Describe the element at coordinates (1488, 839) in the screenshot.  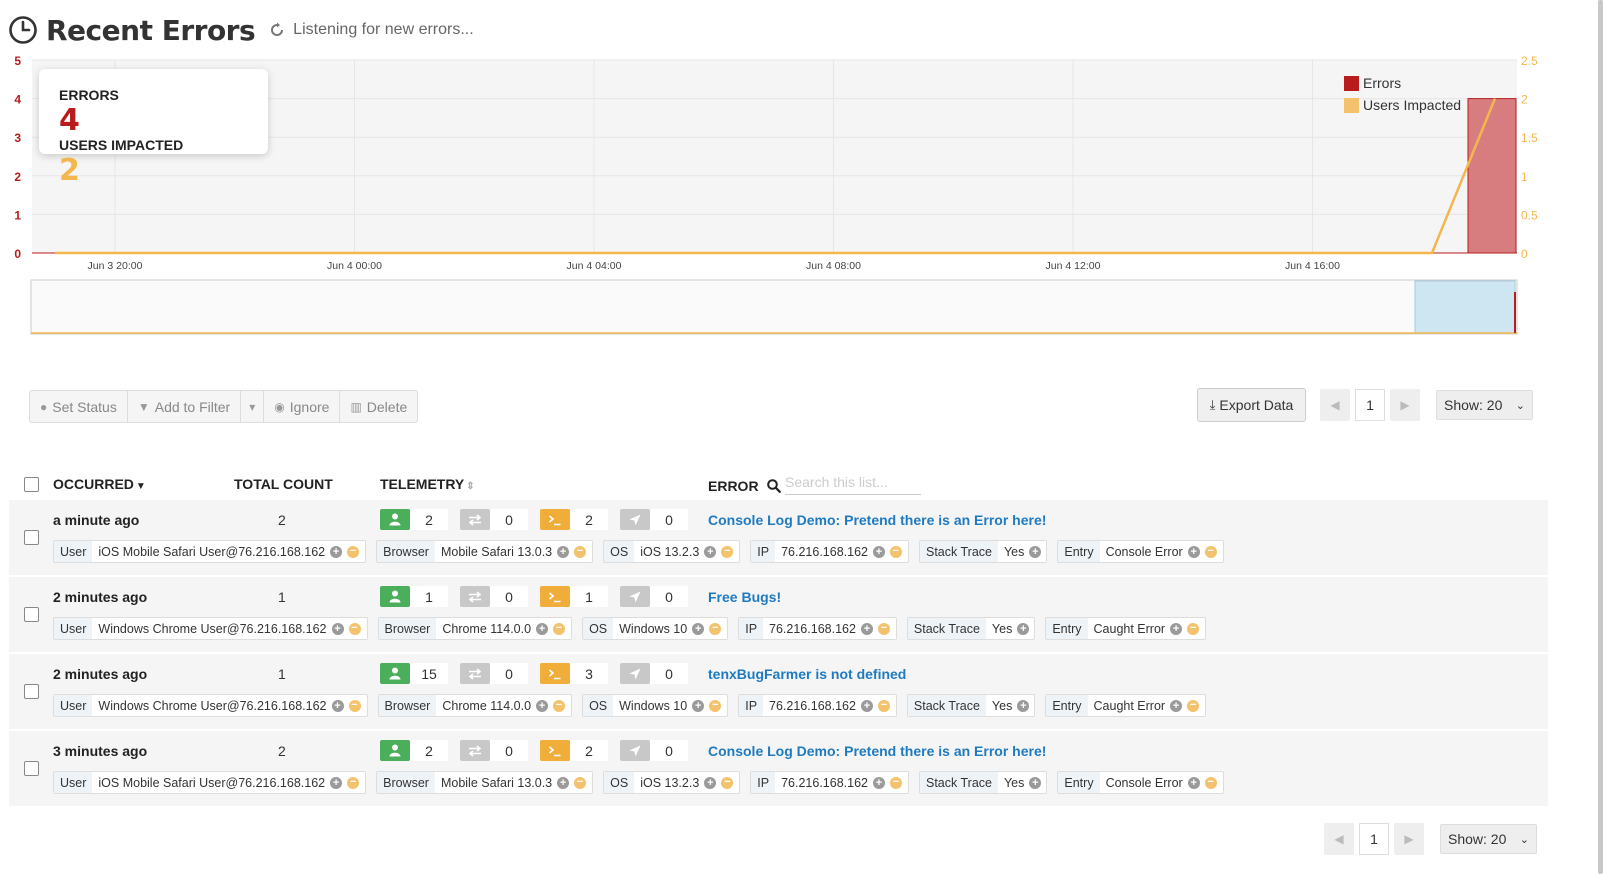
I see `page-size-select-bottom: Show: 20 ⌄` at that location.